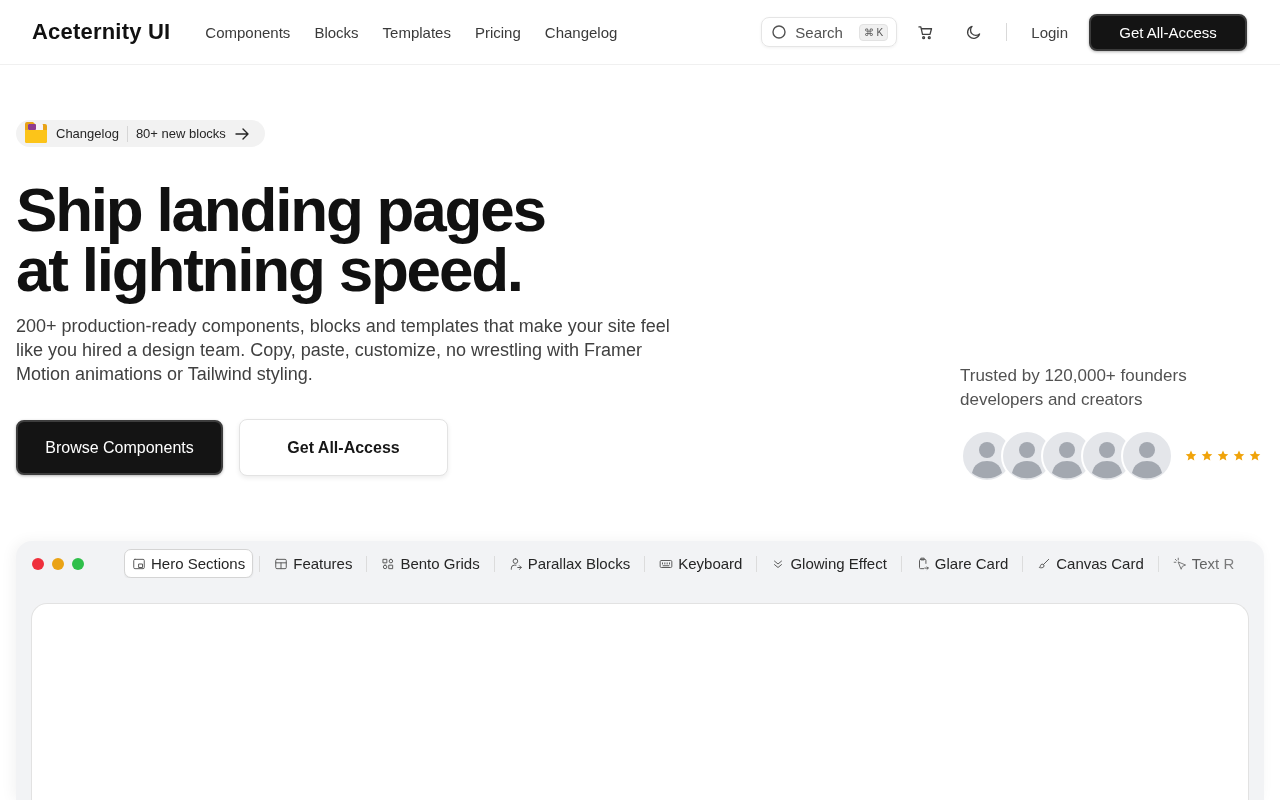 The image size is (1280, 800). Describe the element at coordinates (962, 563) in the screenshot. I see `tab: Glare Card` at that location.